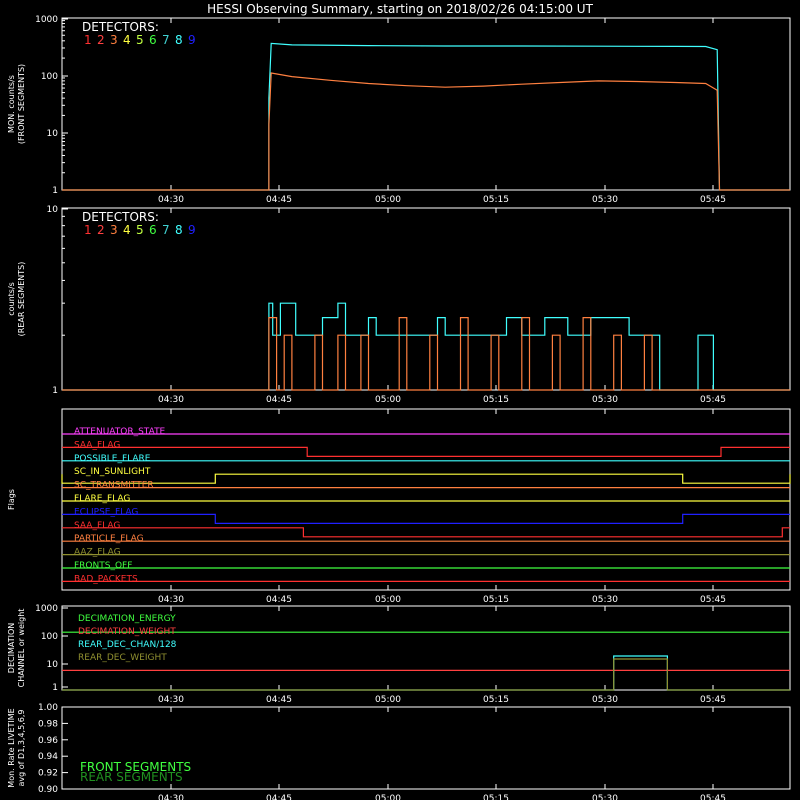 The width and height of the screenshot is (800, 800). Describe the element at coordinates (388, 200) in the screenshot. I see `front-xtick-label: 05:00` at that location.